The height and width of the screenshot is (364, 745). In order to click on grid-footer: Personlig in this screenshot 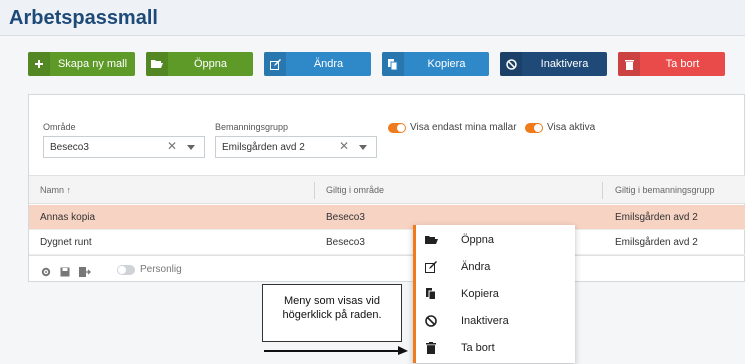, I will do `click(387, 268)`.